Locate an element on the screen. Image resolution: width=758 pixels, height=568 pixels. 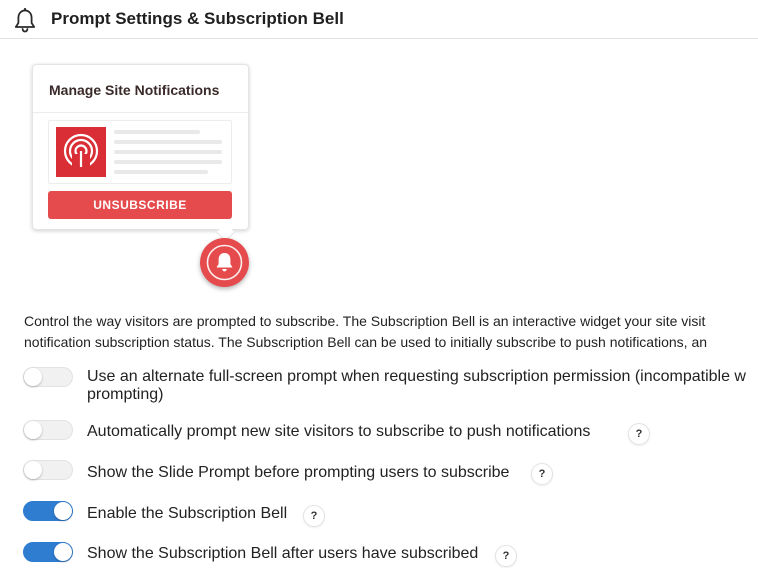
setting-label-line: prompting) is located at coordinates (125, 394).